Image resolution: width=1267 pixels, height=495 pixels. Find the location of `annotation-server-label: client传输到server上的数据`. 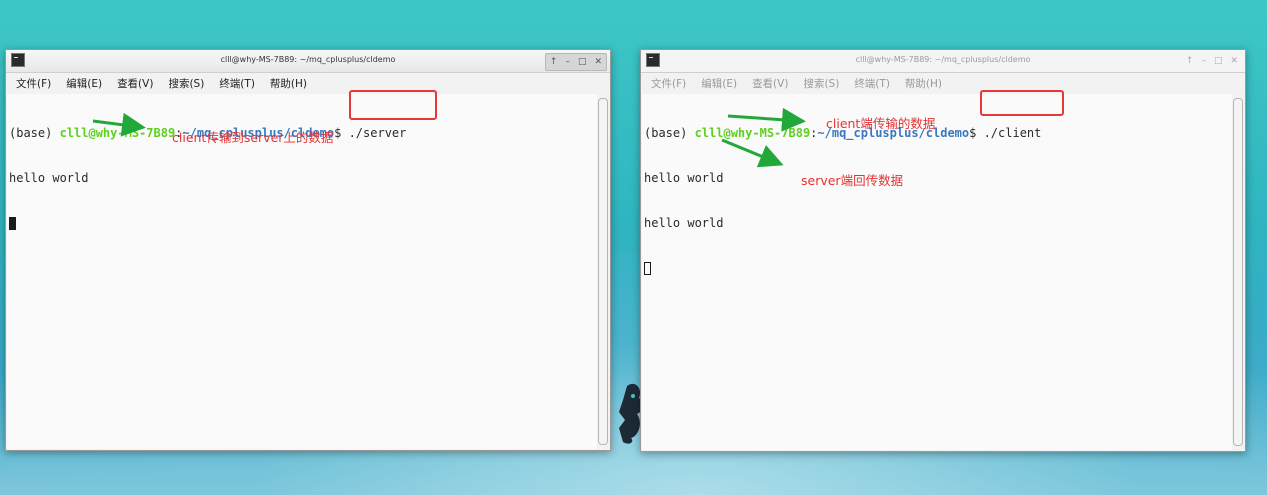

annotation-server-label: client传输到server上的数据 is located at coordinates (253, 137).